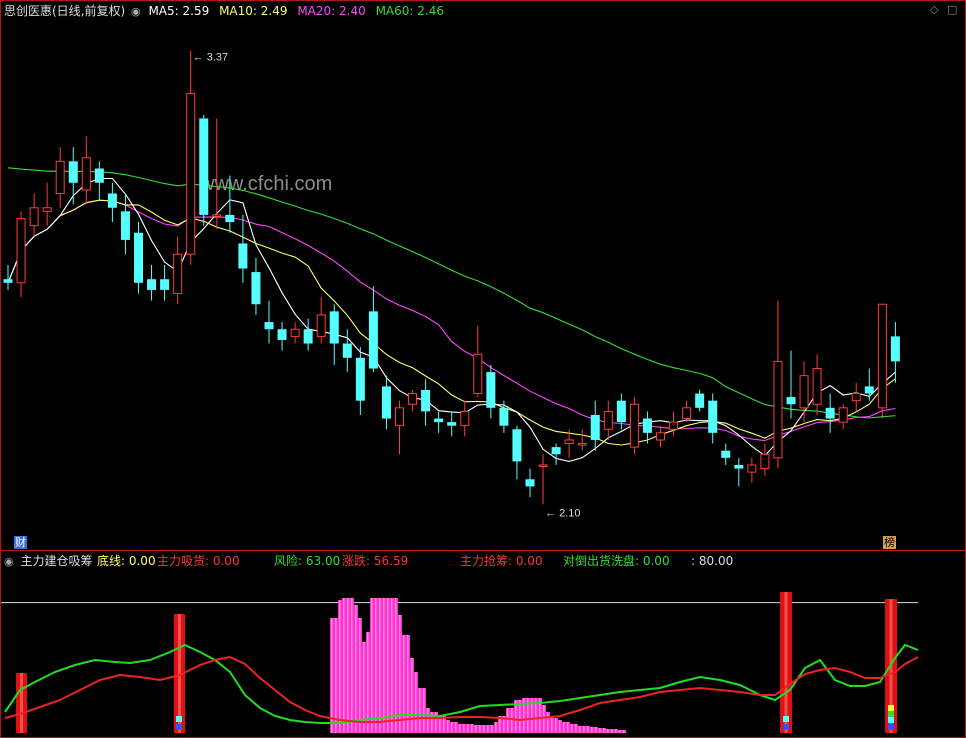 The width and height of the screenshot is (966, 738). Describe the element at coordinates (616, 561) in the screenshot. I see `indicator-item: 对倒出货洗盘: 0.00` at that location.